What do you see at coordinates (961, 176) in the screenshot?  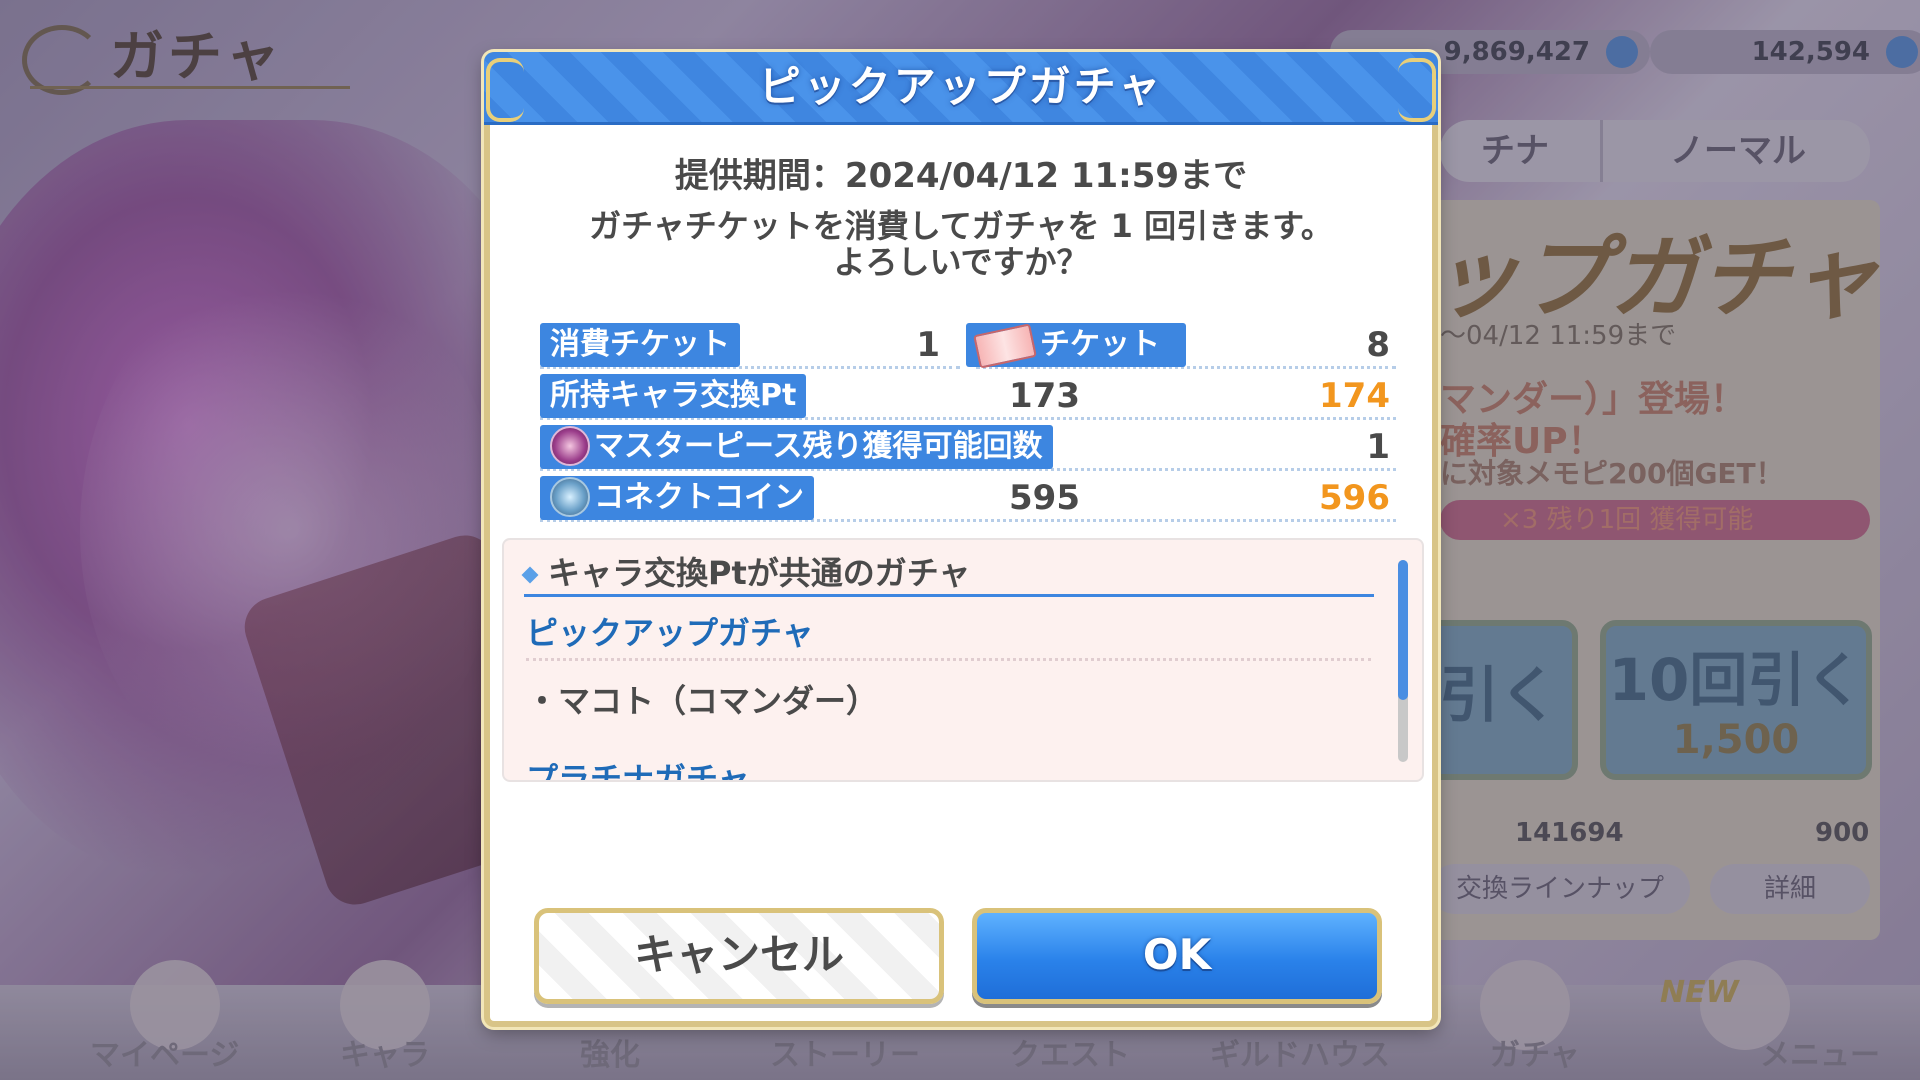 I see `offer-period: 提供期間：2024/04/12 11:59まで` at bounding box center [961, 176].